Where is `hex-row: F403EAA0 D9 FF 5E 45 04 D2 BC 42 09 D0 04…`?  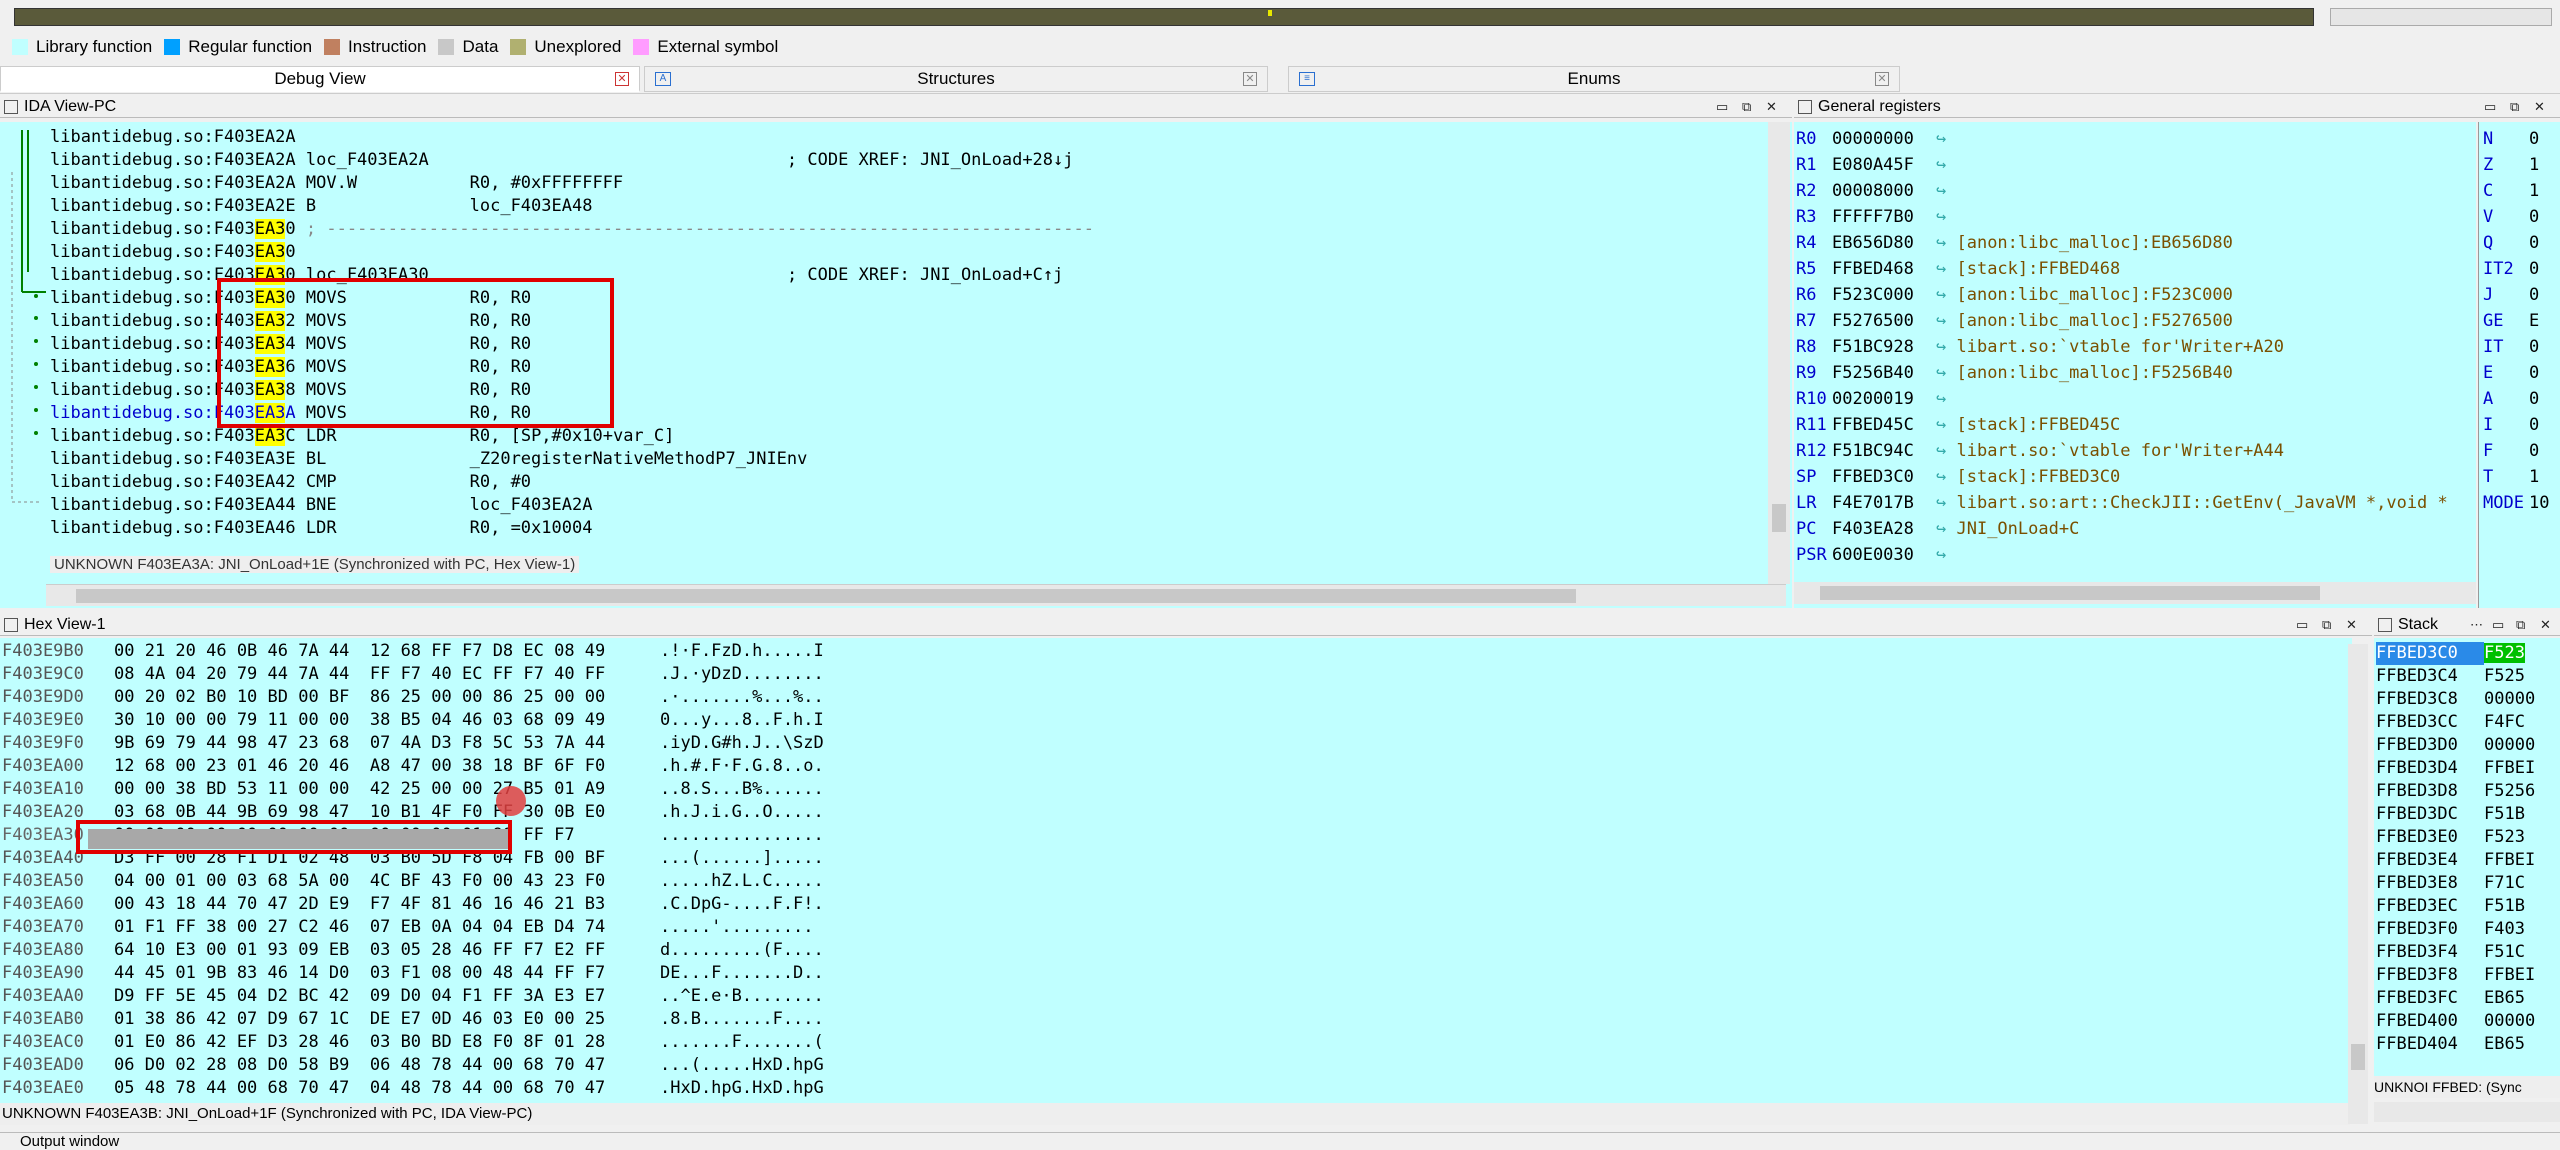 hex-row: F403EAA0 D9 FF 5E 45 04 D2 BC 42 09 D0 04… is located at coordinates (413, 996).